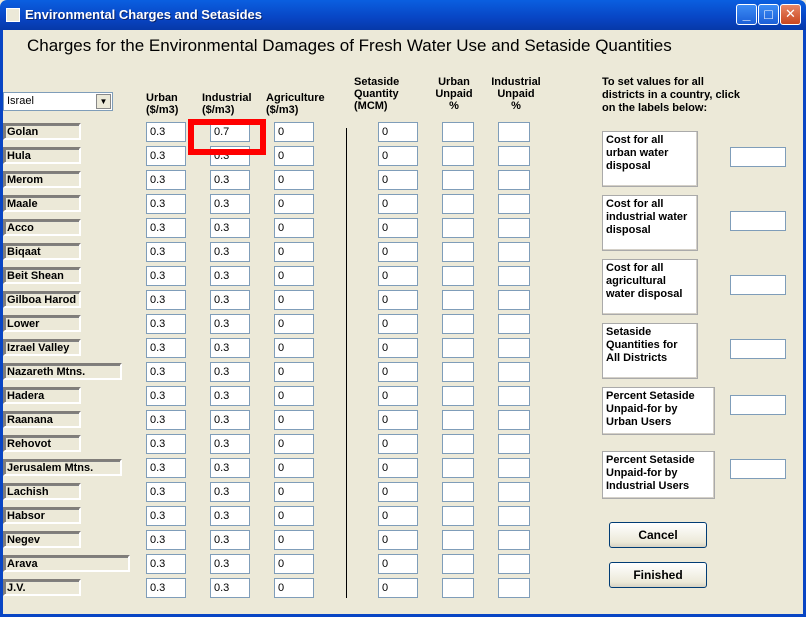  What do you see at coordinates (658, 535) in the screenshot?
I see `cancel-button: Cancel` at bounding box center [658, 535].